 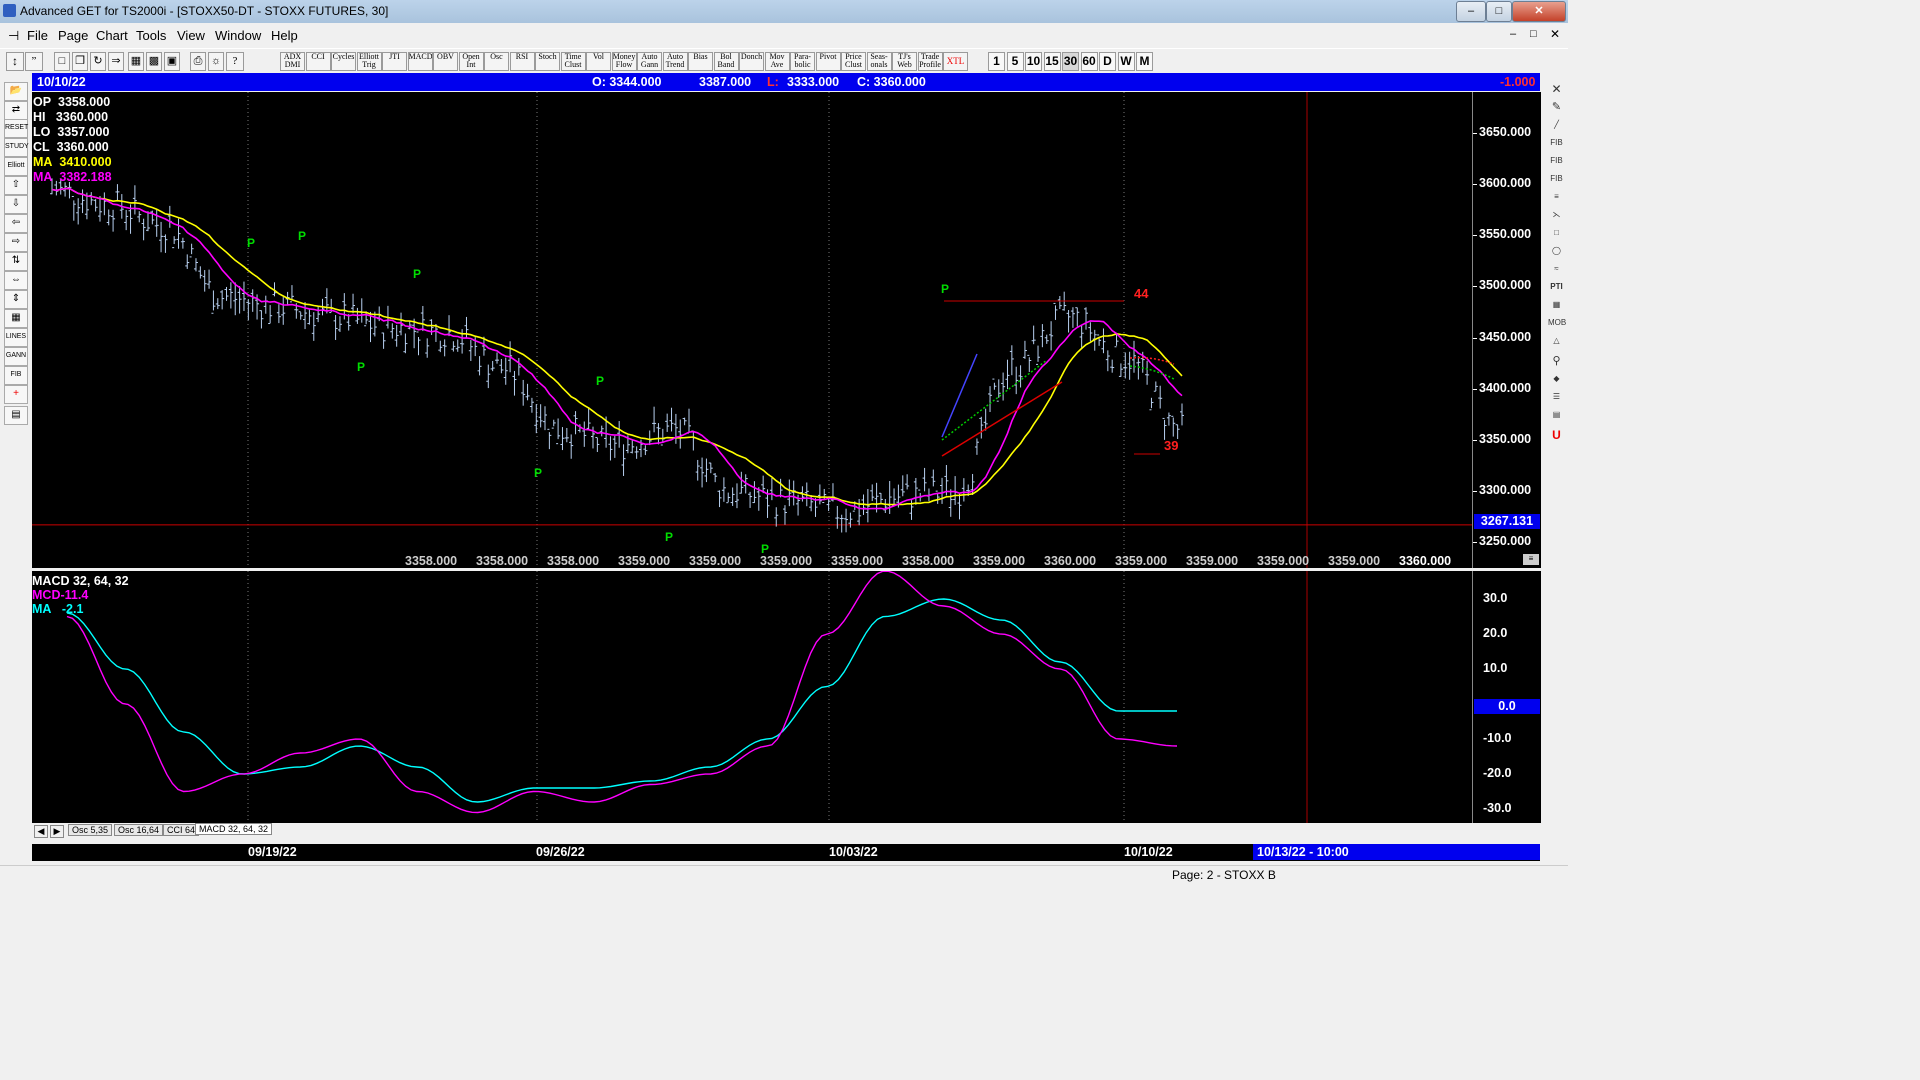 What do you see at coordinates (172, 61) in the screenshot?
I see `tile-icon: ▣` at bounding box center [172, 61].